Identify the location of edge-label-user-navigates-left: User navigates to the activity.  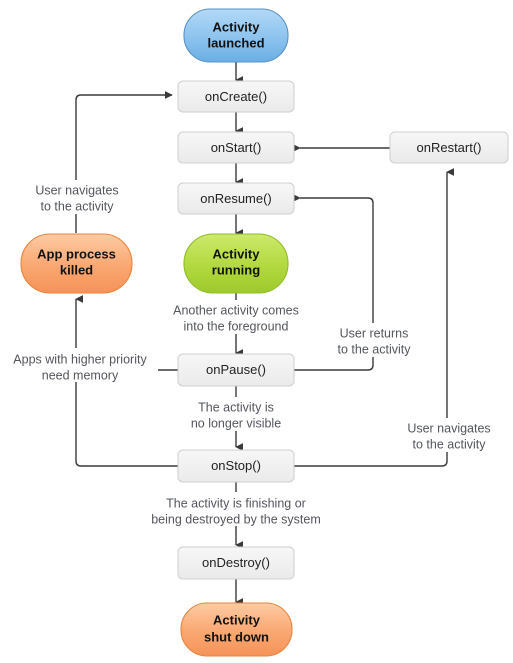
(77, 197).